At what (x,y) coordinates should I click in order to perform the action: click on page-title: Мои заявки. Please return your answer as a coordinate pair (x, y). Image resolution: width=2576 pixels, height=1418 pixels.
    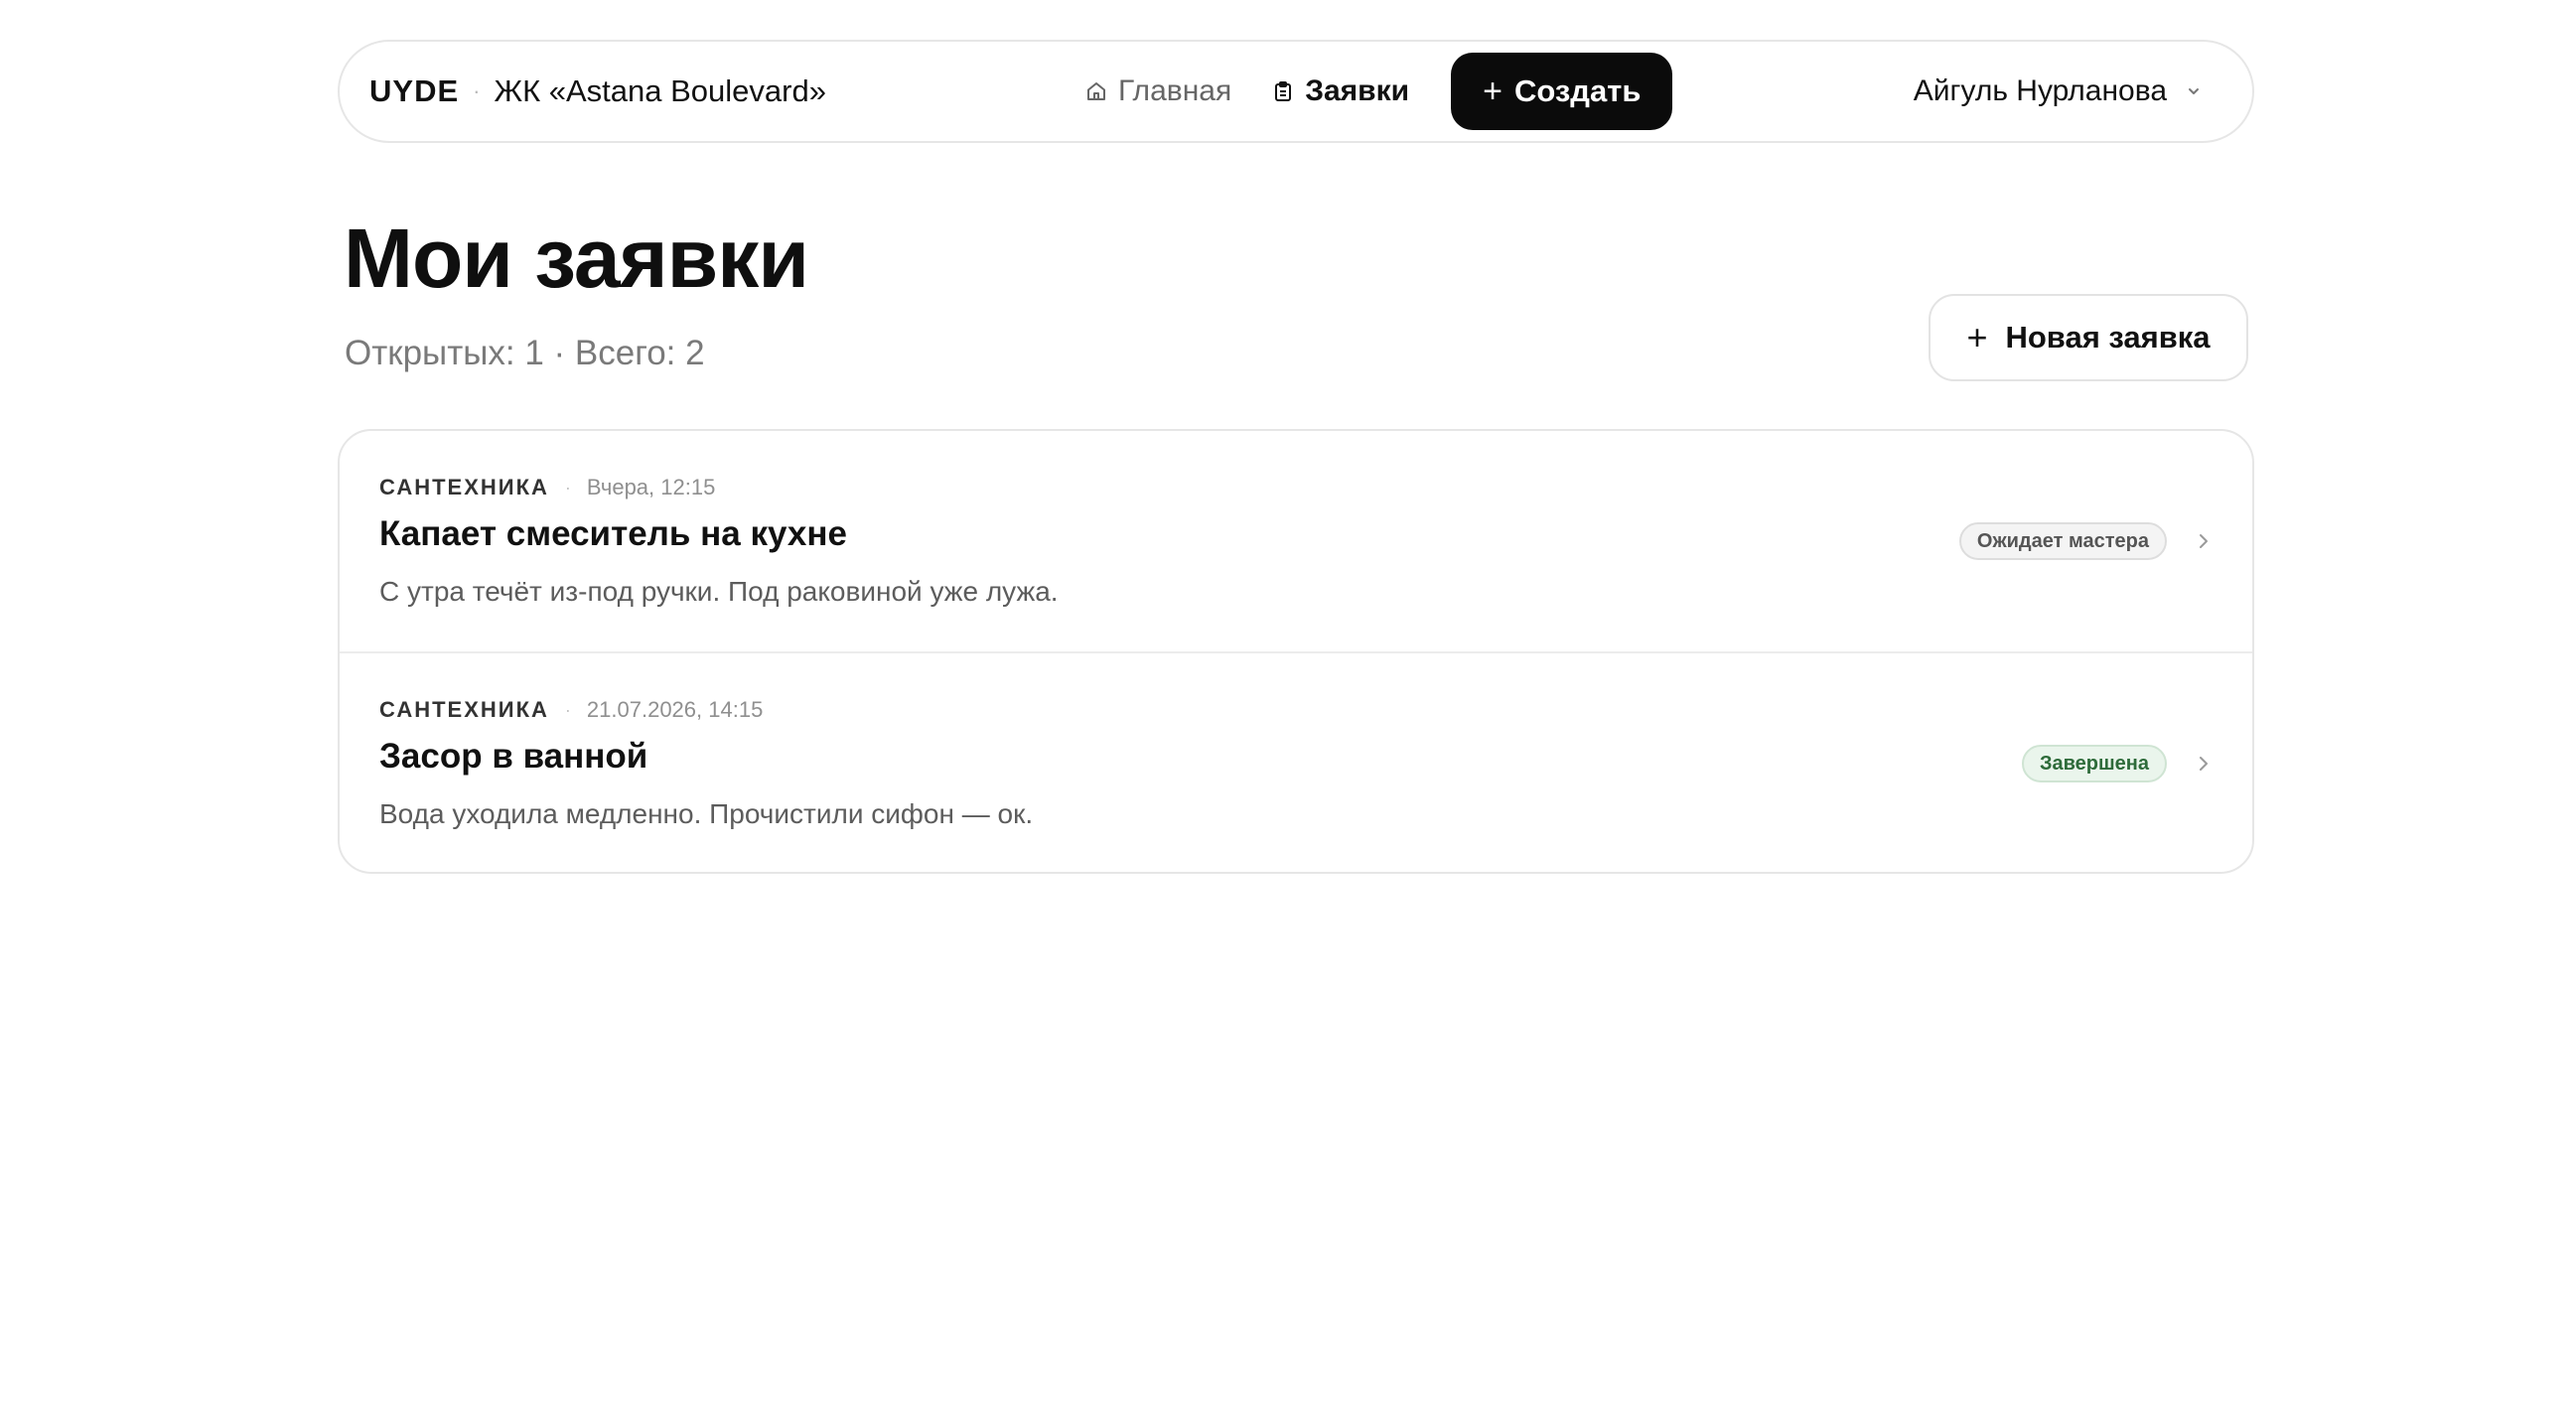
    Looking at the image, I should click on (577, 259).